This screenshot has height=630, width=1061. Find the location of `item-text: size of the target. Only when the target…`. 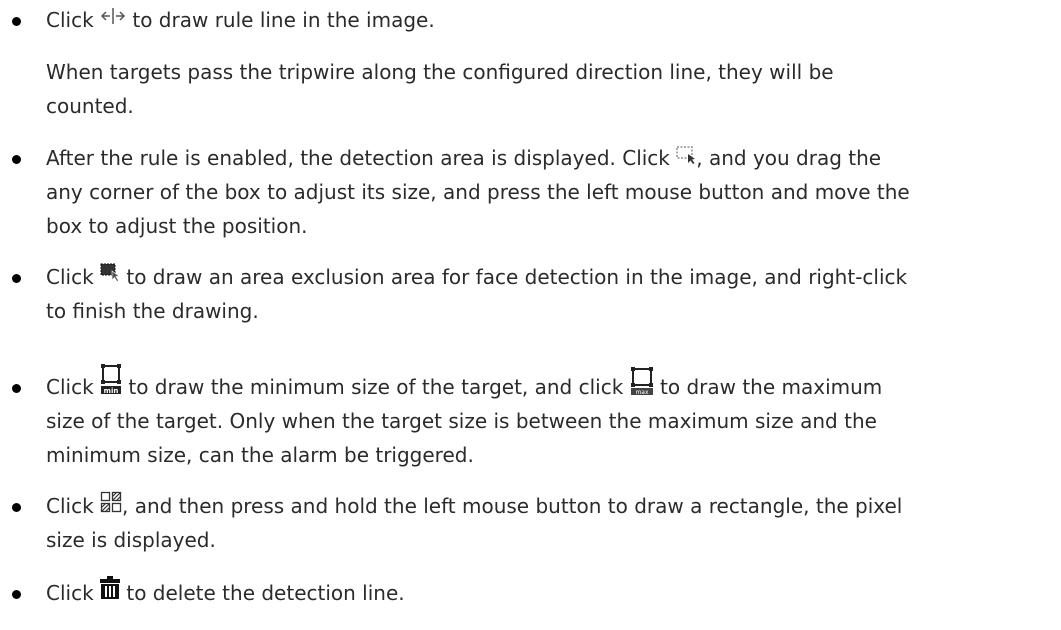

item-text: size of the target. Only when the target… is located at coordinates (461, 421).